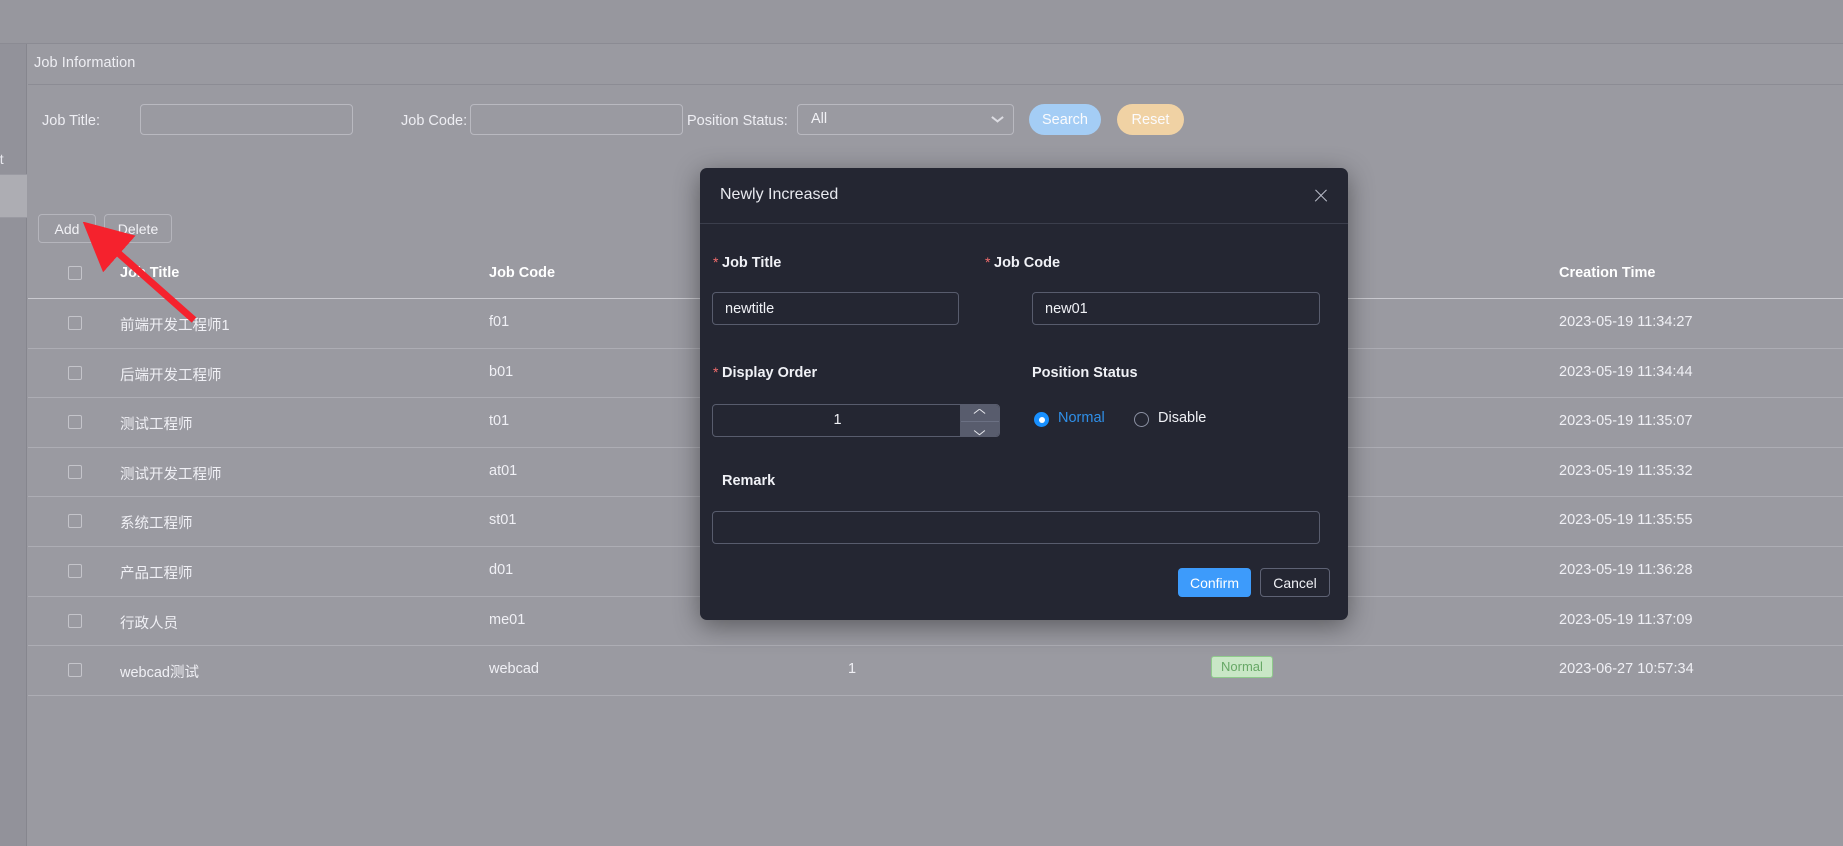  What do you see at coordinates (1027, 263) in the screenshot?
I see `dialog-job-code-label: Job Code` at bounding box center [1027, 263].